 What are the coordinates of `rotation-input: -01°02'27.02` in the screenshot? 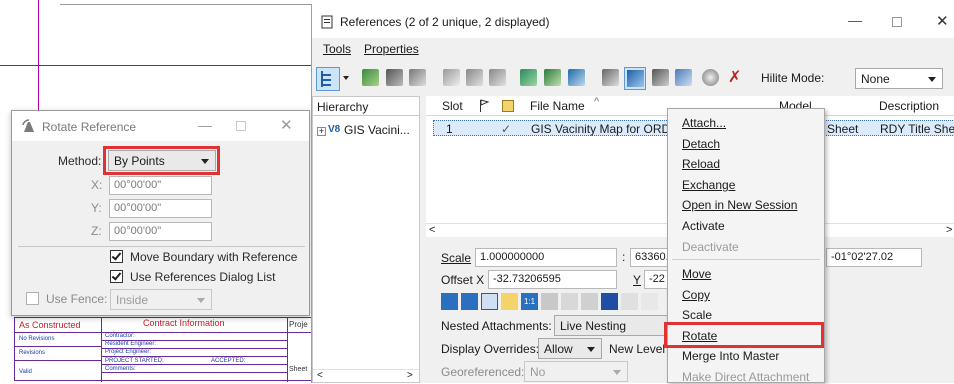 It's located at (874, 257).